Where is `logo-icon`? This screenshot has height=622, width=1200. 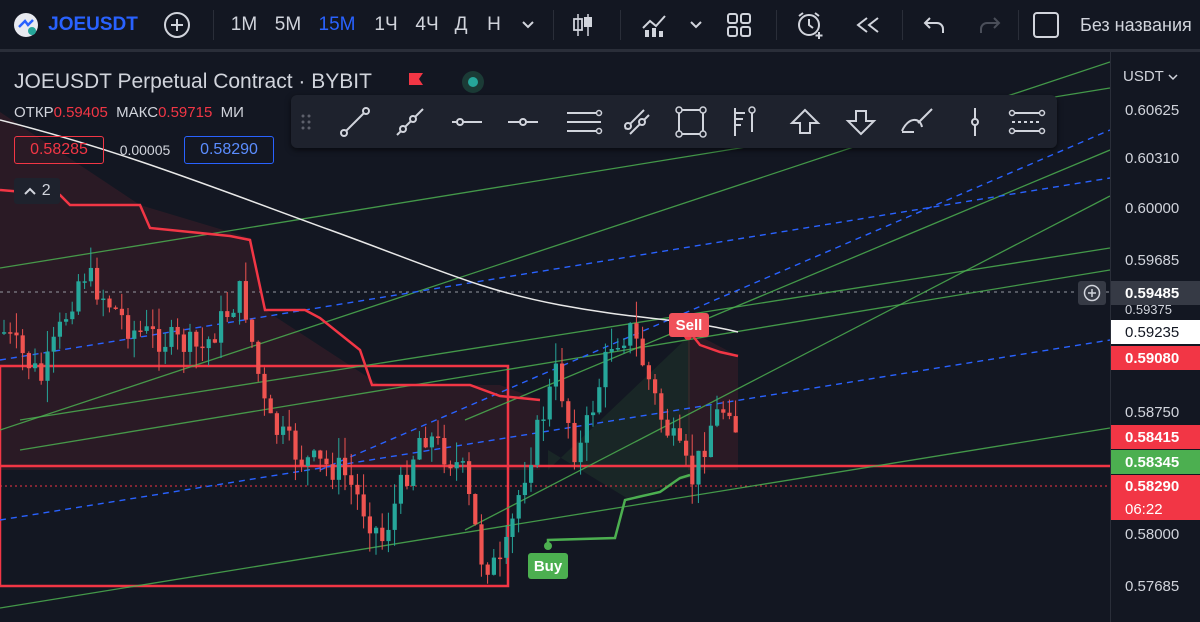 logo-icon is located at coordinates (26, 25).